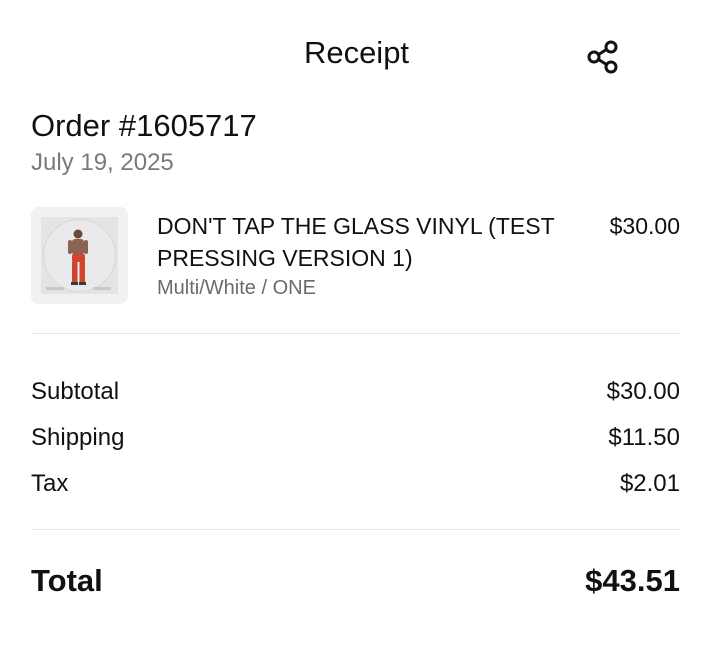 This screenshot has height=658, width=713. Describe the element at coordinates (78, 437) in the screenshot. I see `shipping-label: Shipping` at that location.